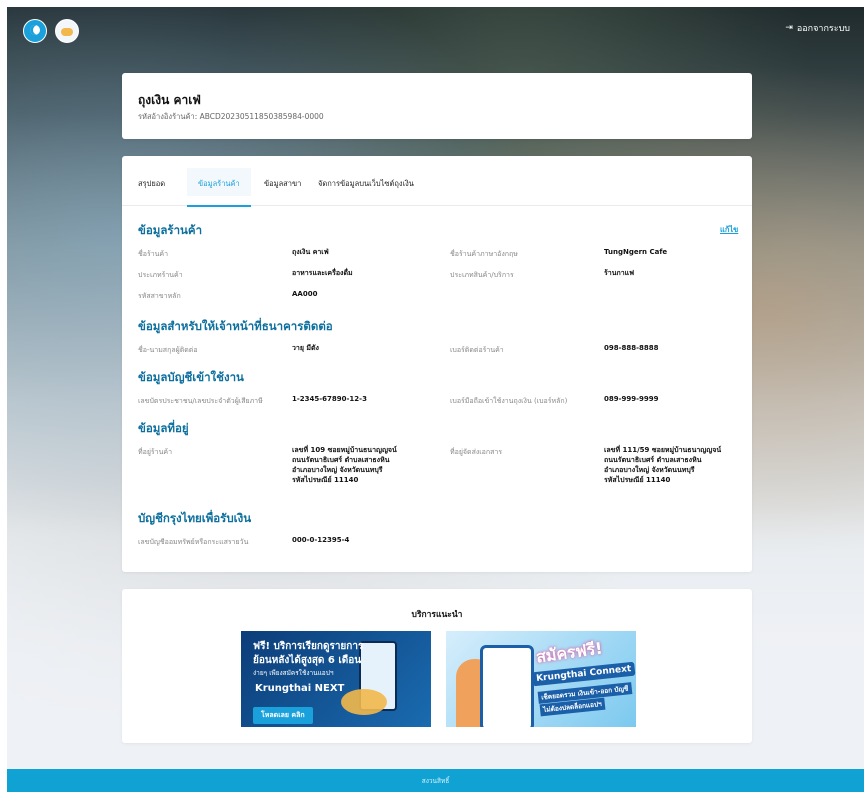 This screenshot has height=792, width=864. Describe the element at coordinates (364, 702) in the screenshot. I see `coins-icon` at that location.